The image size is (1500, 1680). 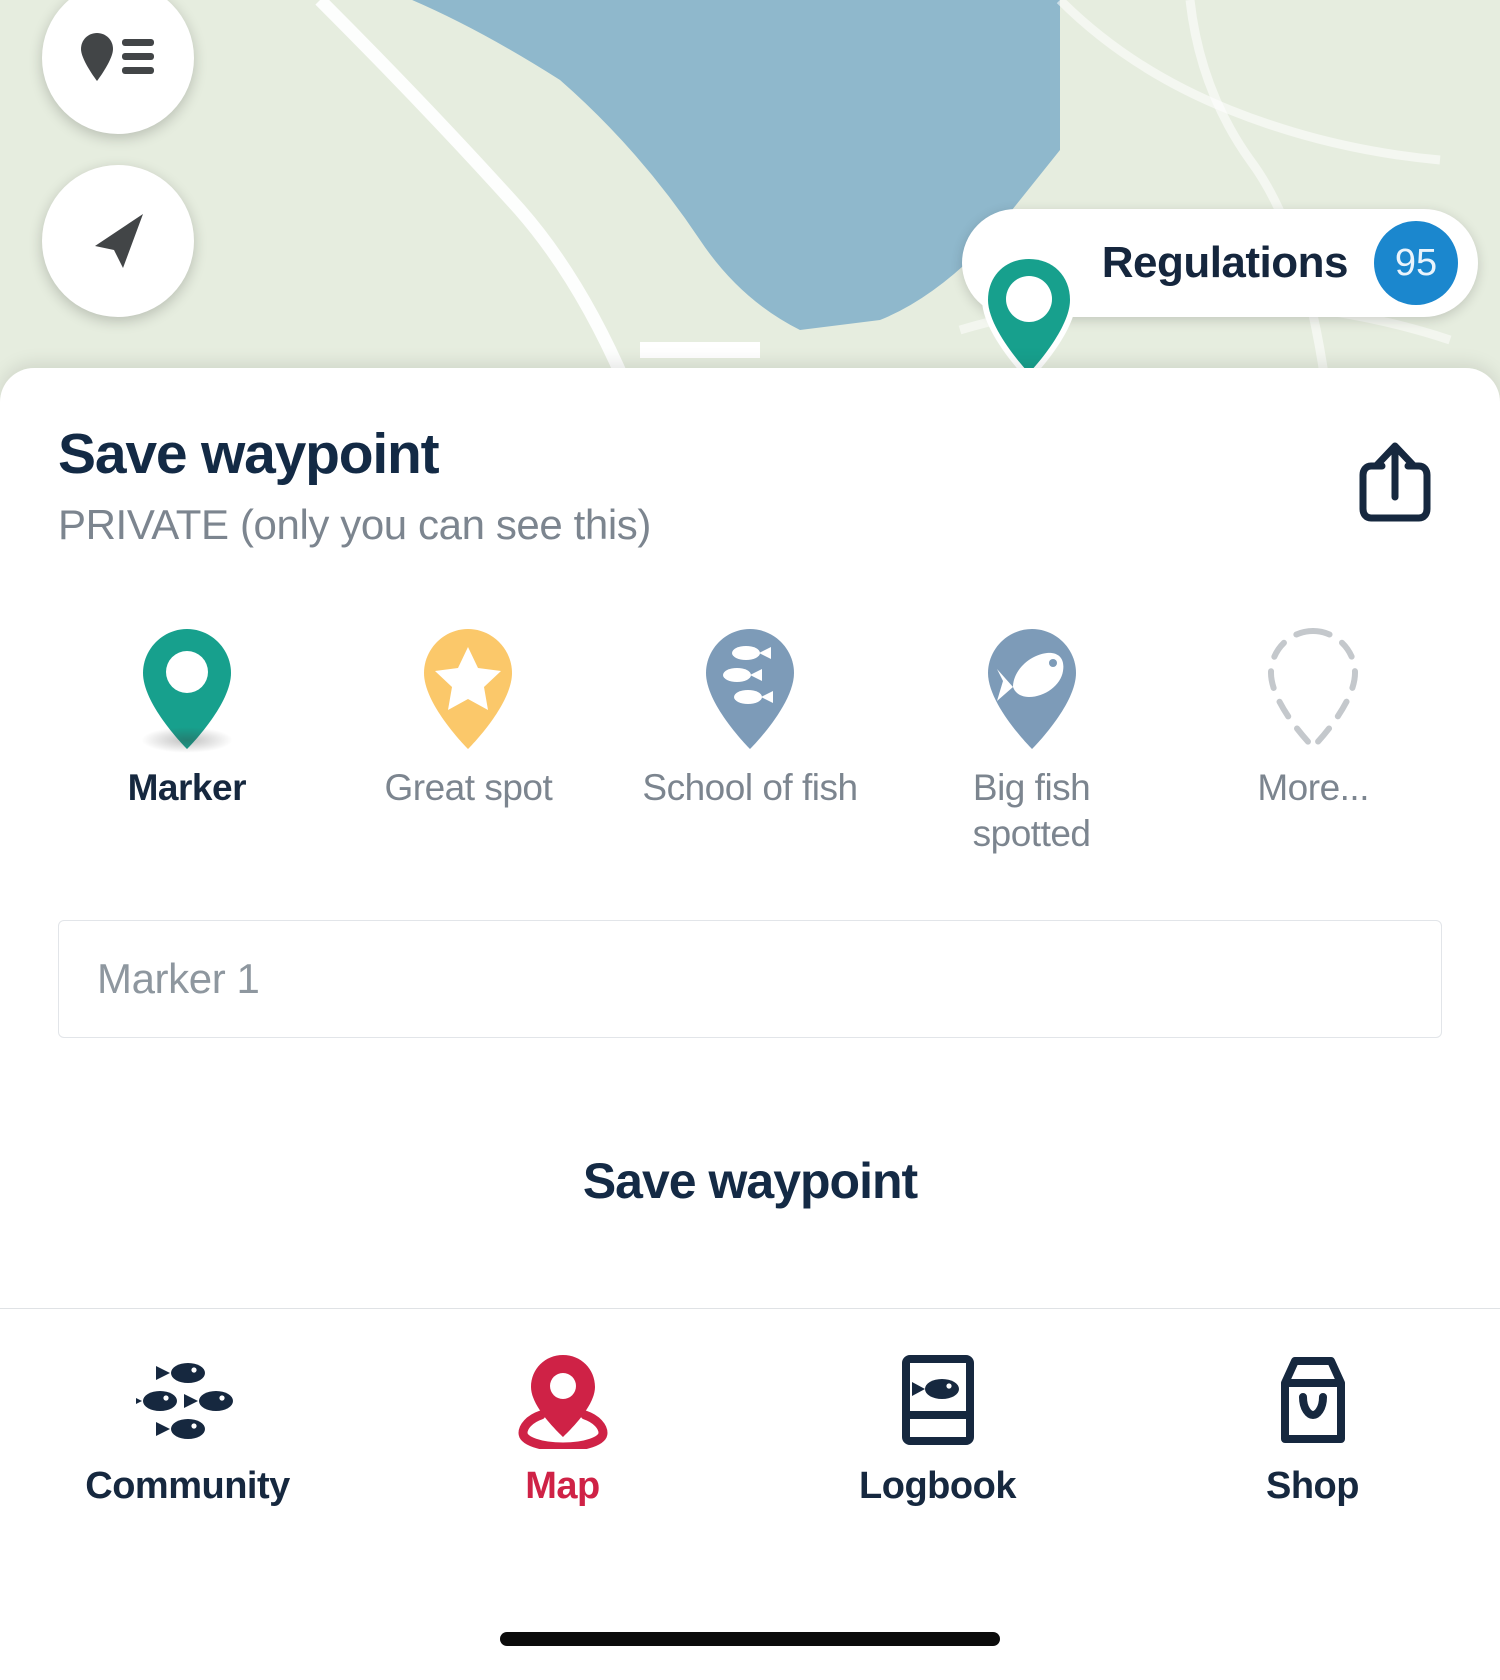 I want to click on privacy-subtitle: PRIVATE (only you can see this), so click(x=354, y=524).